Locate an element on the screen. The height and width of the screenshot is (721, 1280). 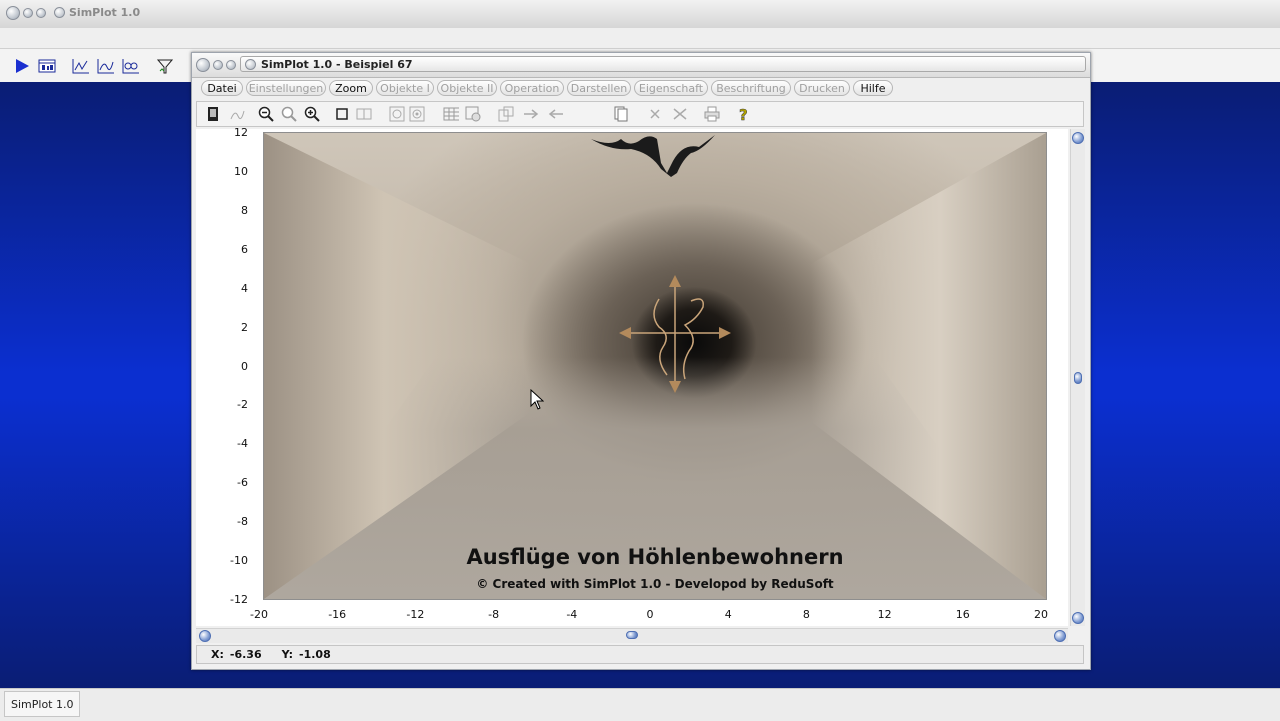
horizontal-scroll-thumb is located at coordinates (632, 635).